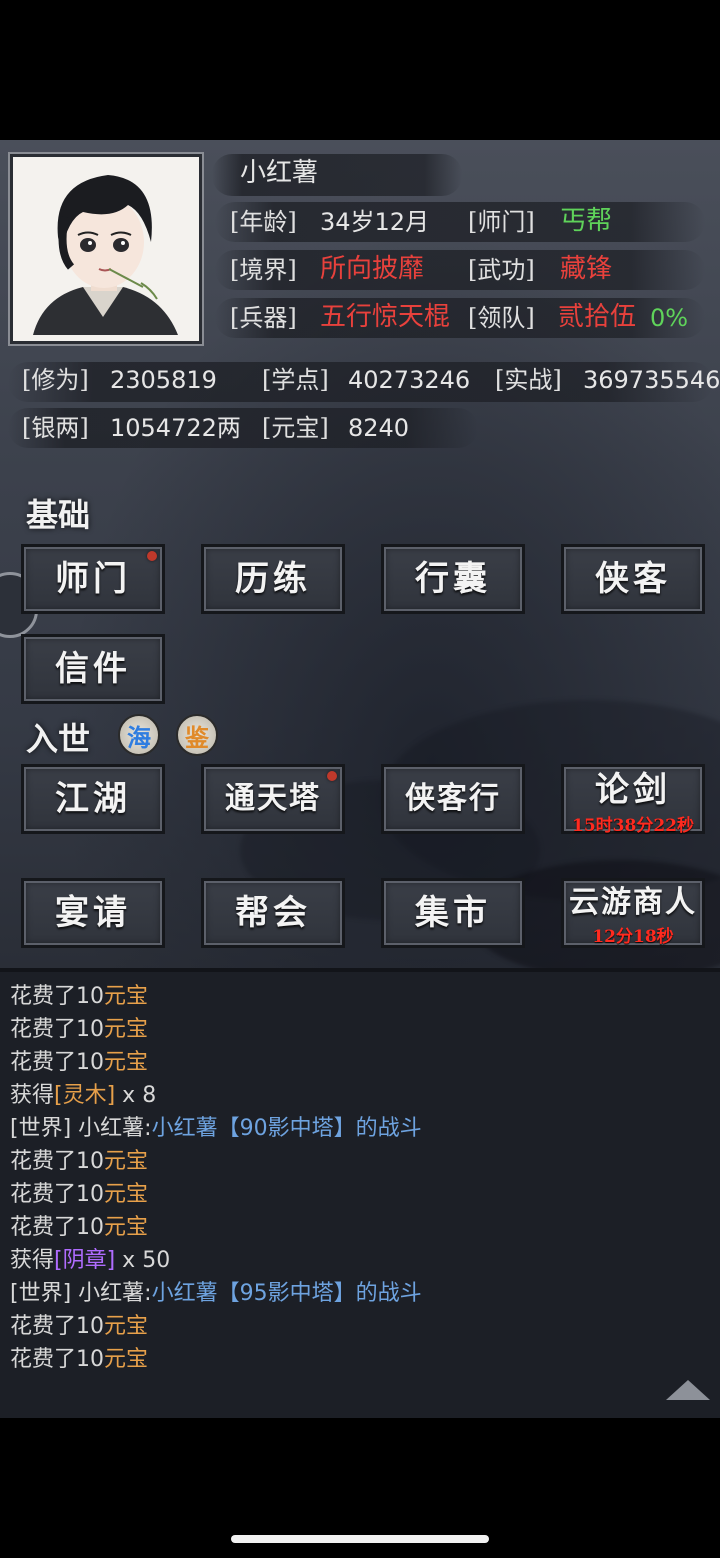 This screenshot has width=720, height=1558. I want to click on button-wandering-merchant: 云游商人 12分18秒, so click(633, 913).